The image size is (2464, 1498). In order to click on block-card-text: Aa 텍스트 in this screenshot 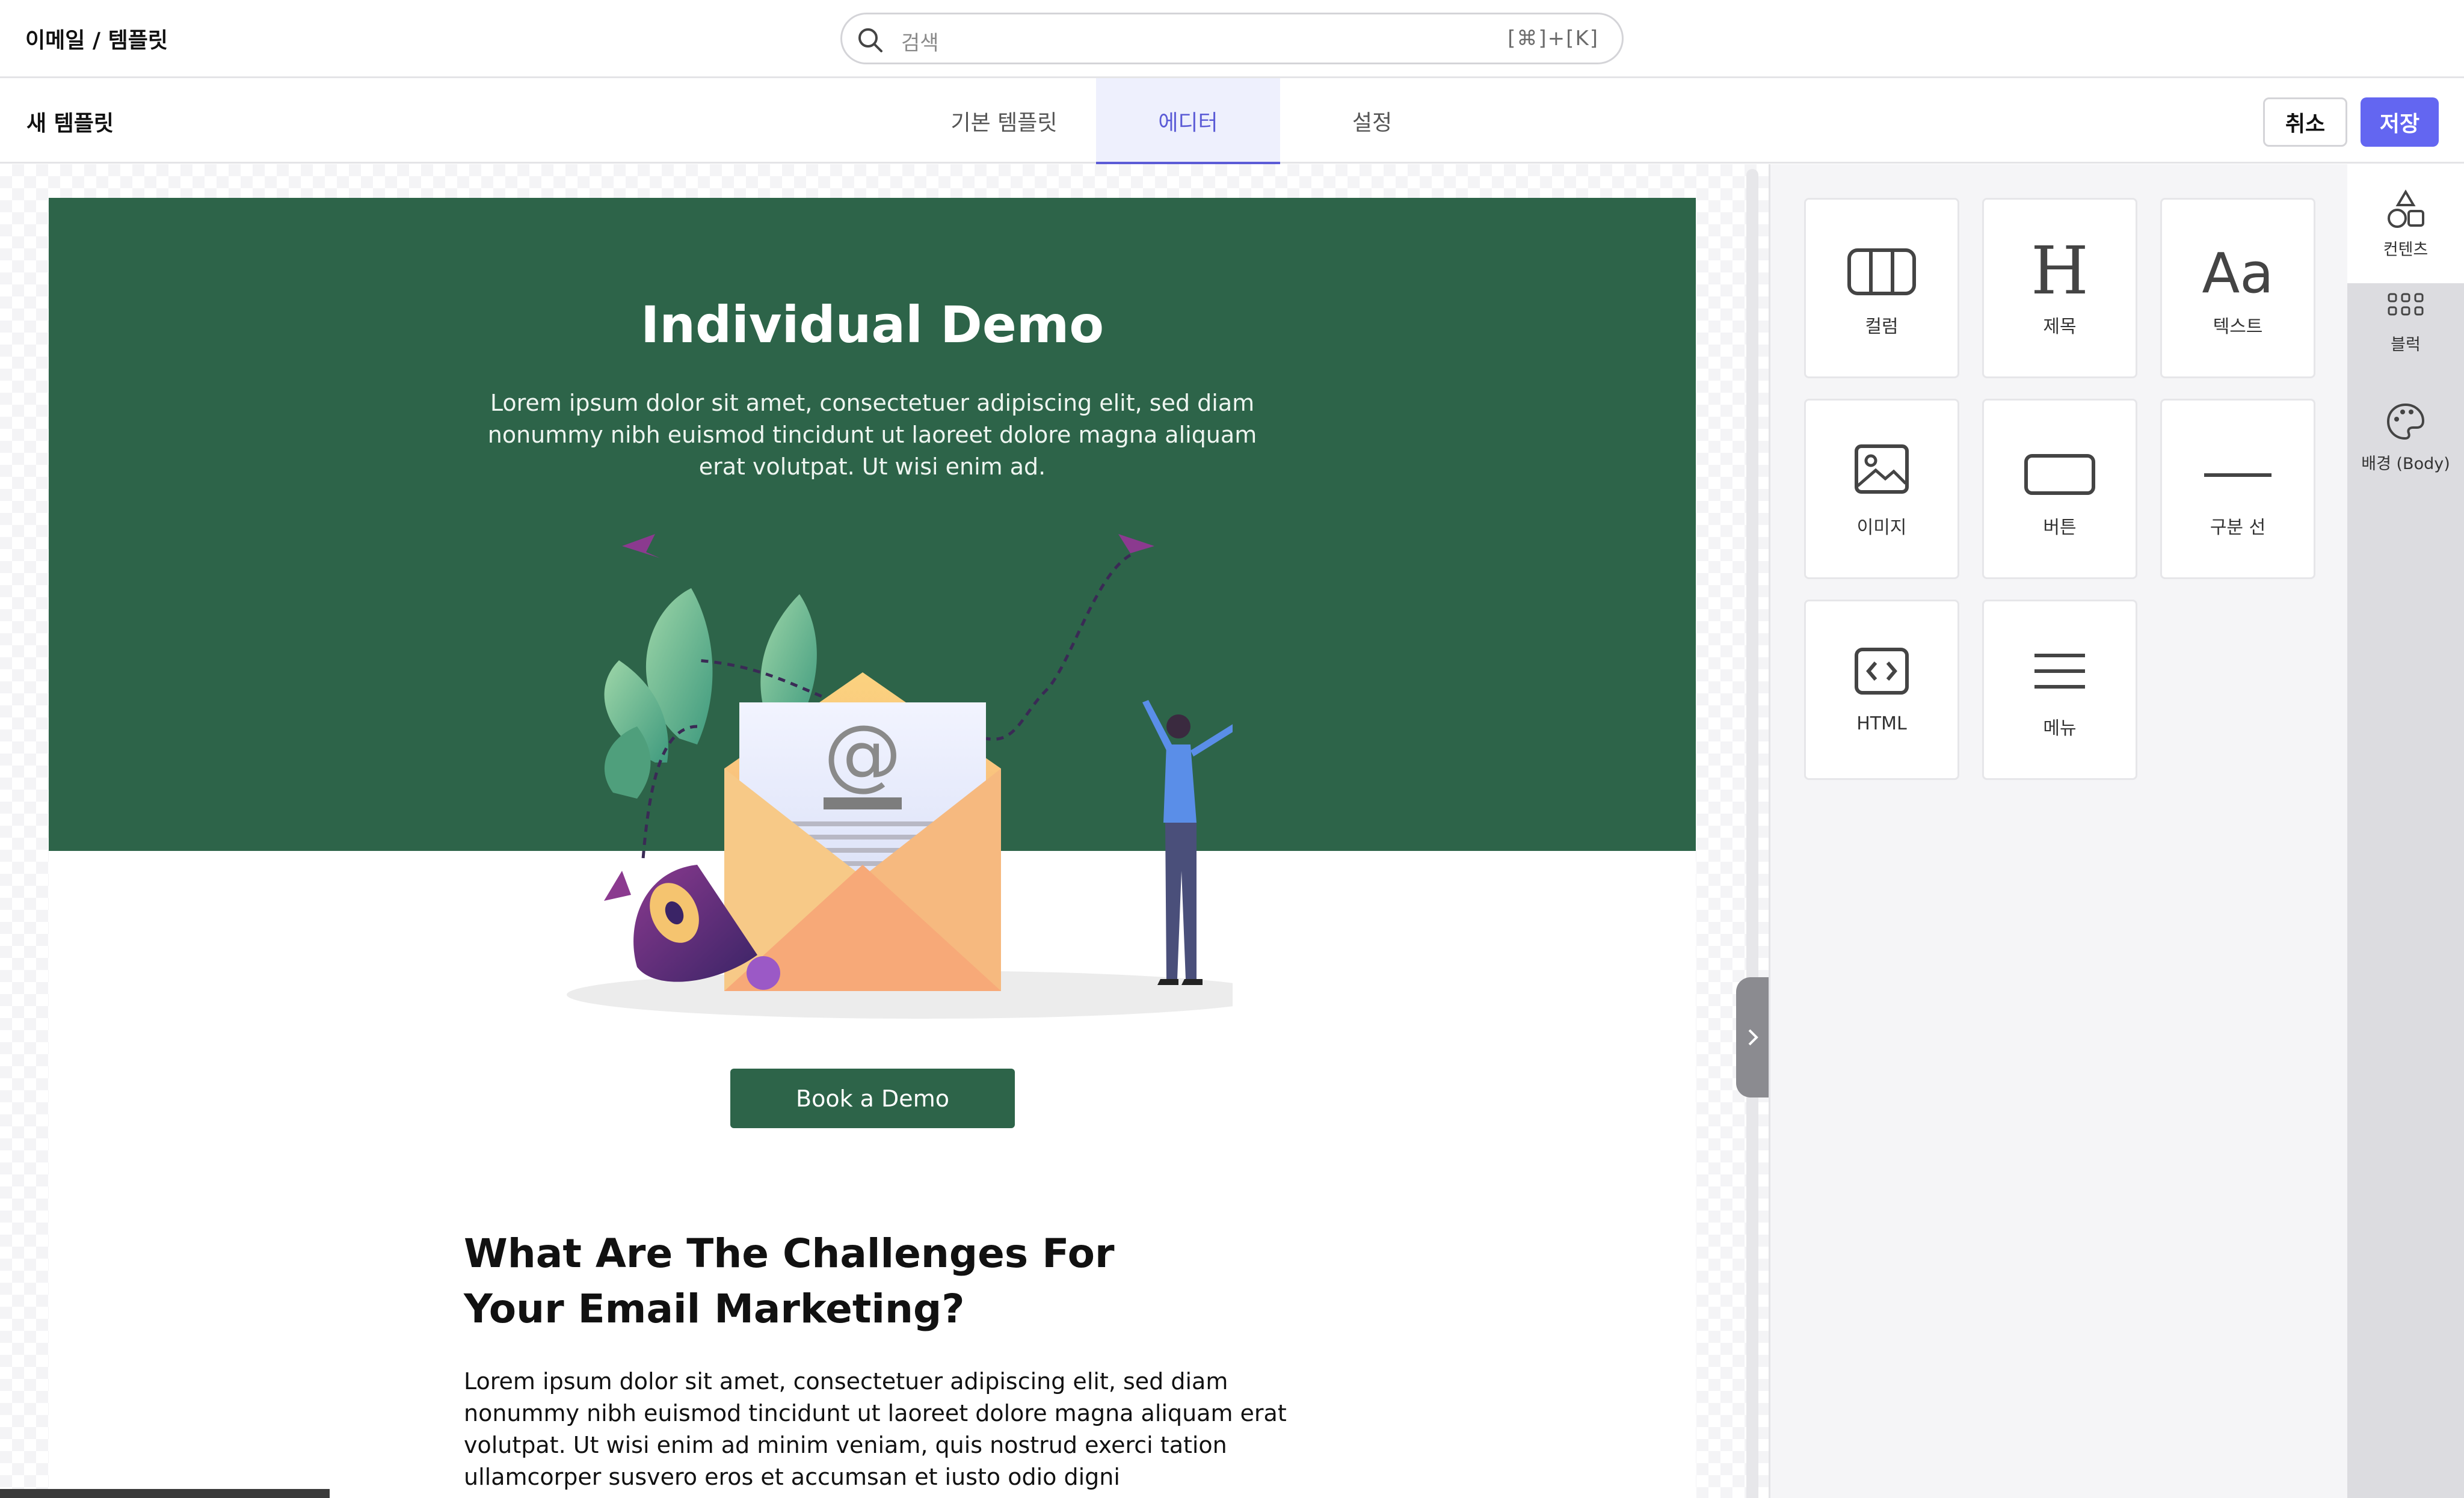, I will do `click(2238, 288)`.